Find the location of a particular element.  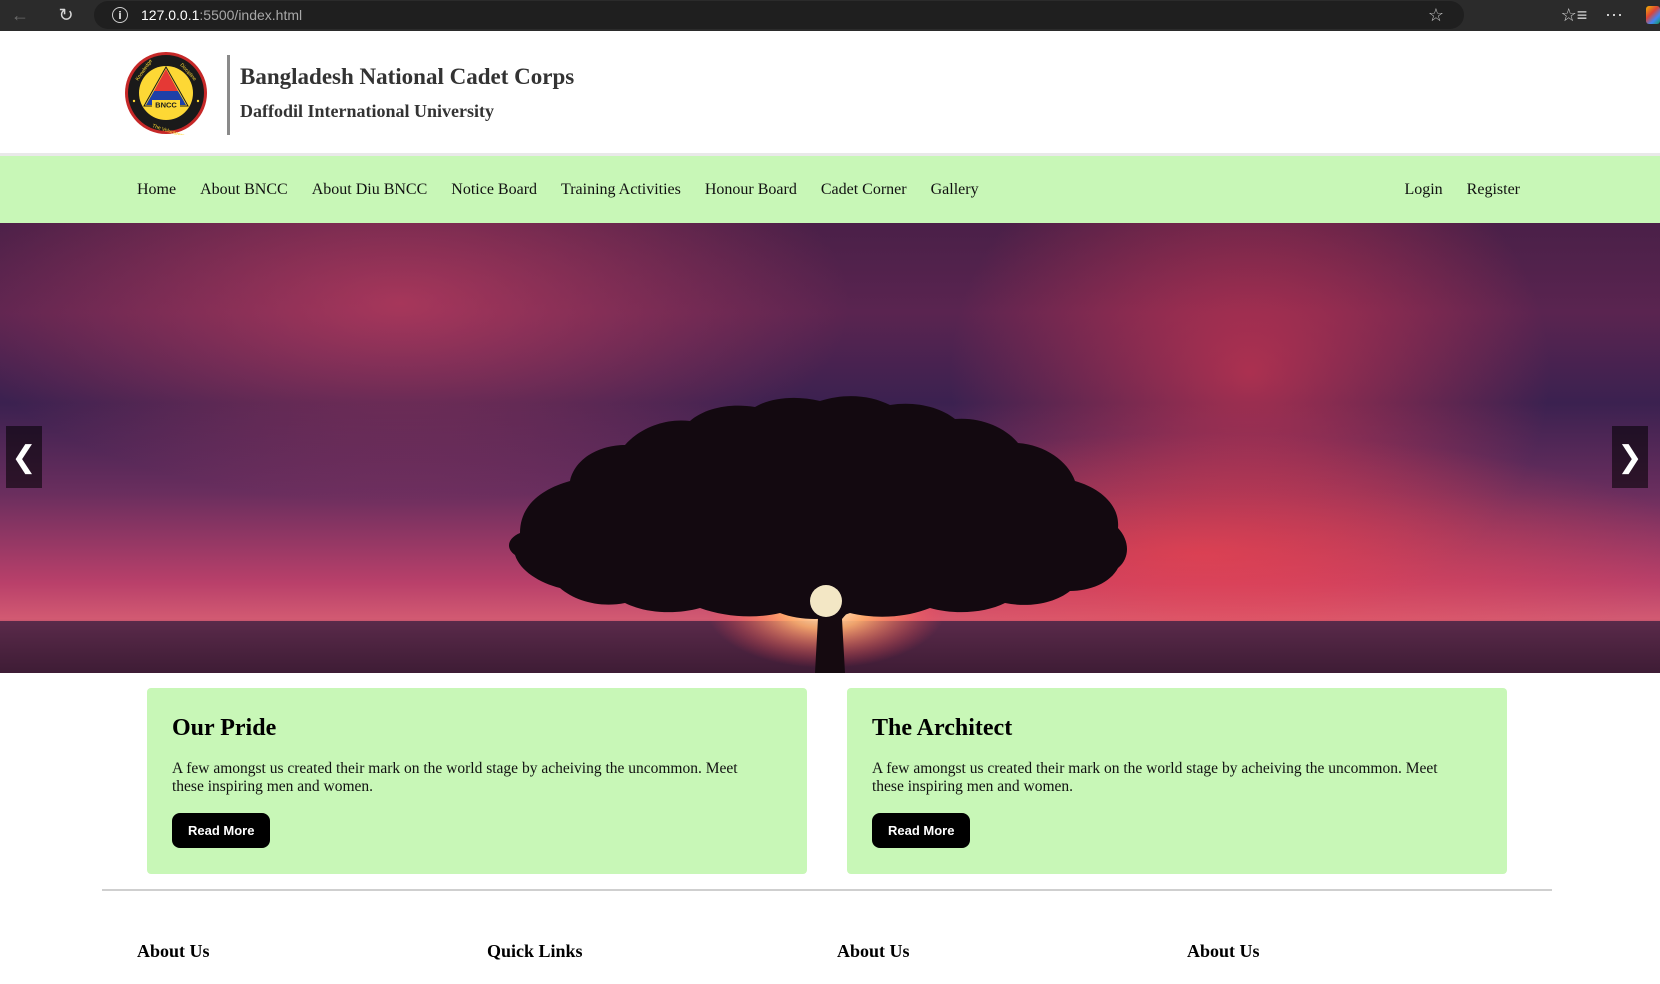

browser-toolbar: ← ↻ i 127.0.0.1:5500/index.html ☆ ☆≡ ⋯ is located at coordinates (830, 15).